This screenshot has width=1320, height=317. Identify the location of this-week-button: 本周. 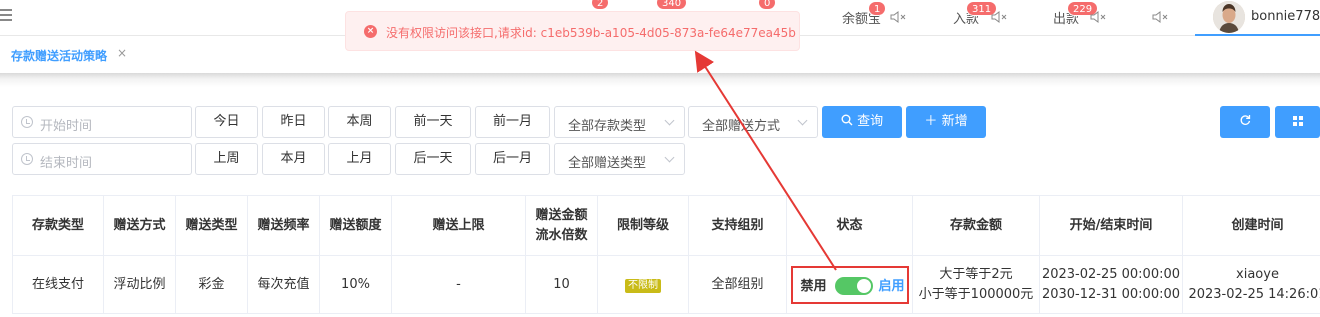
(359, 122).